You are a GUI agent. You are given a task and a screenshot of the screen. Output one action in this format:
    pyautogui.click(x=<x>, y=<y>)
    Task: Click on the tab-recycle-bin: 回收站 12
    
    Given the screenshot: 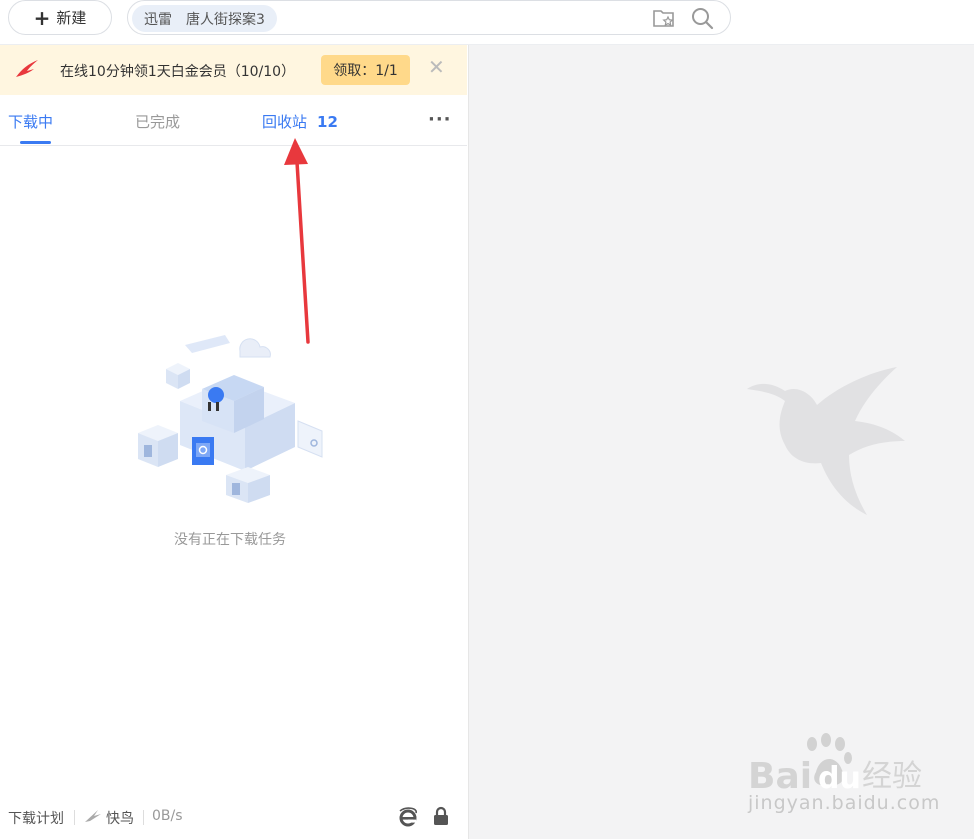 What is the action you would take?
    pyautogui.click(x=300, y=121)
    